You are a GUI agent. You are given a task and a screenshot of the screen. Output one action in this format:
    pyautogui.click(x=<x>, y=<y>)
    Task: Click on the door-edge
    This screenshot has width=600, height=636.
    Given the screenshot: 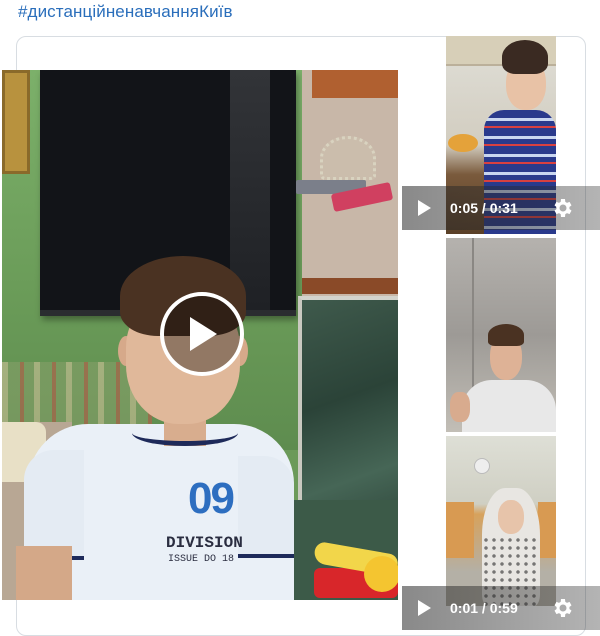 What is the action you would take?
    pyautogui.click(x=473, y=313)
    